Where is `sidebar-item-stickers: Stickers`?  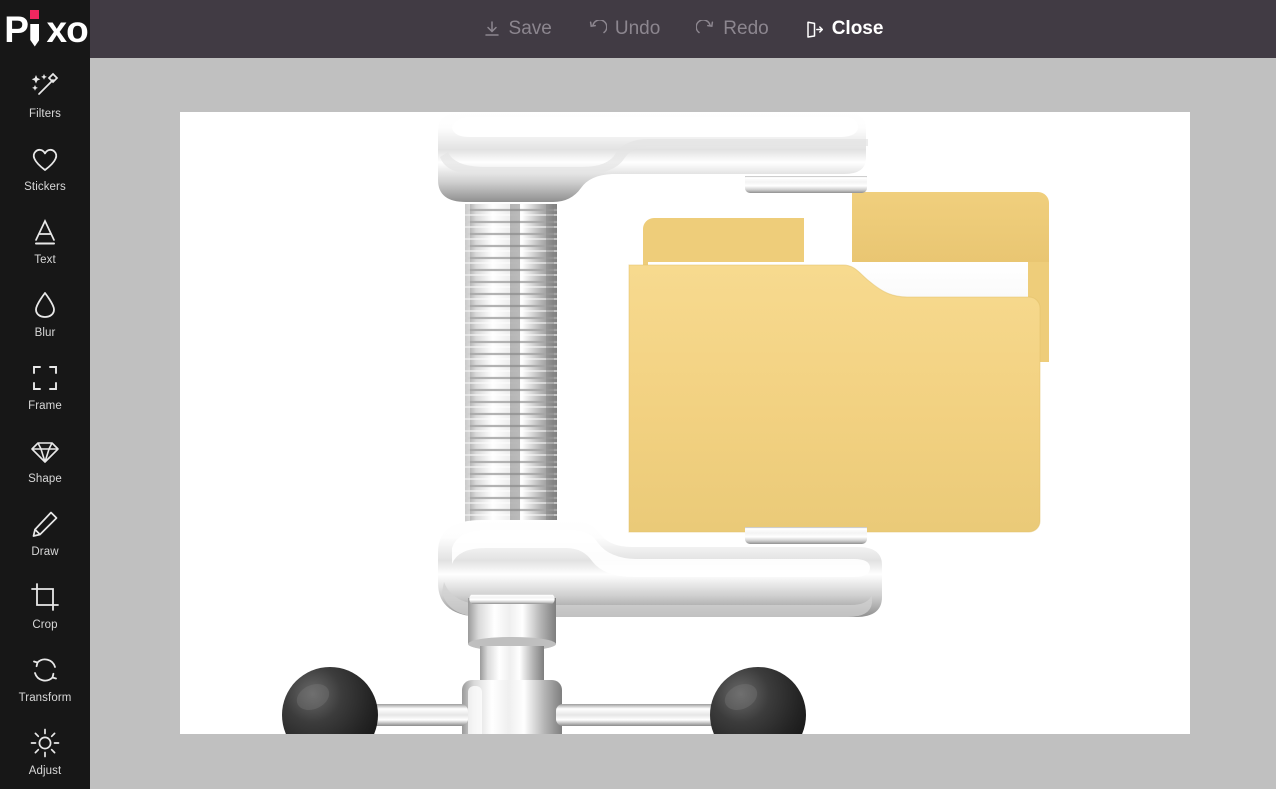
sidebar-item-stickers: Stickers is located at coordinates (45, 167).